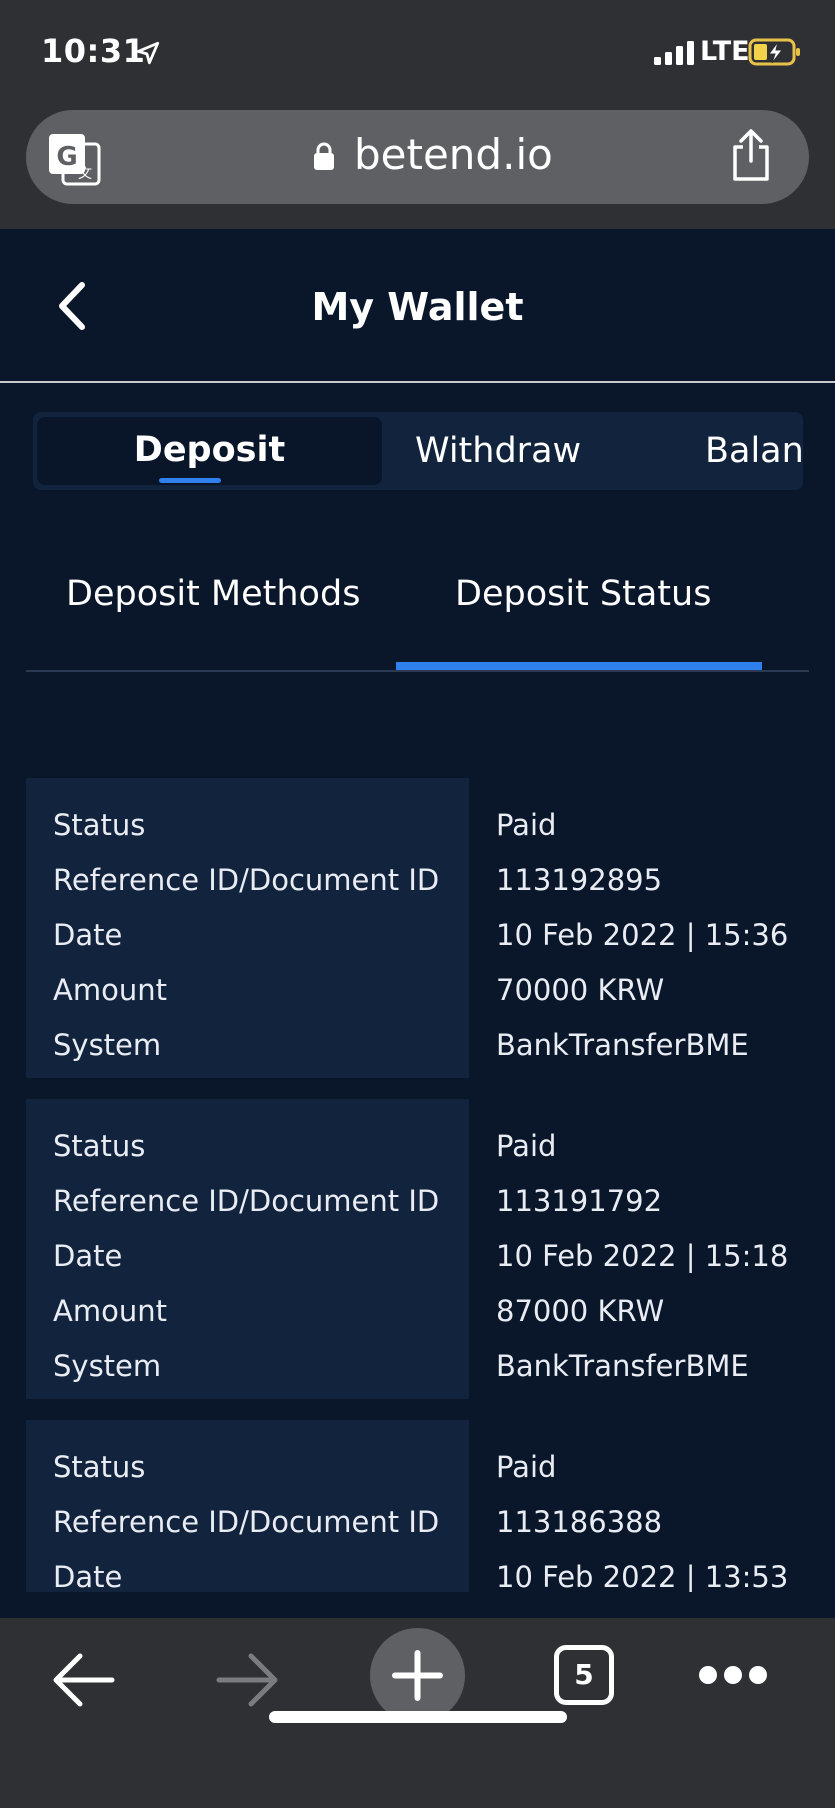  I want to click on status-time: 10:31, so click(93, 51).